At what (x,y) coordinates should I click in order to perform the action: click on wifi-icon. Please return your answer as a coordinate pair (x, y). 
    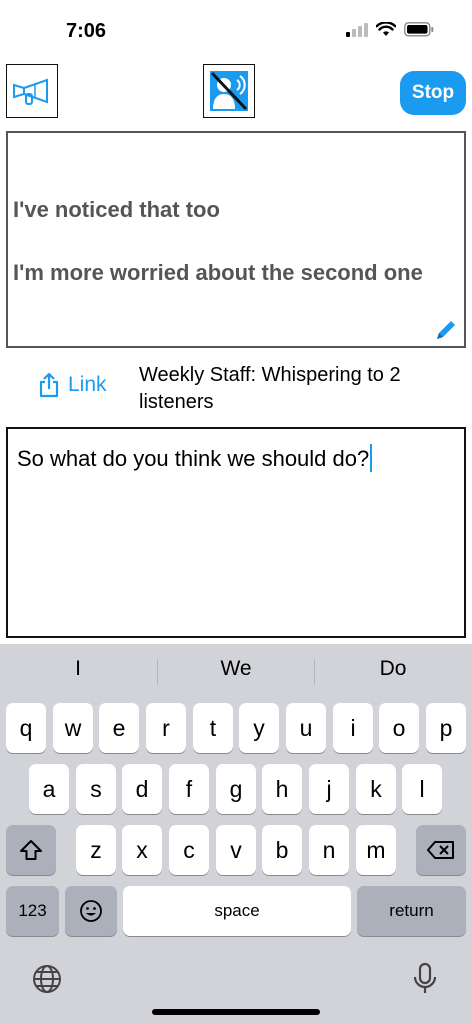
    Looking at the image, I should click on (386, 29).